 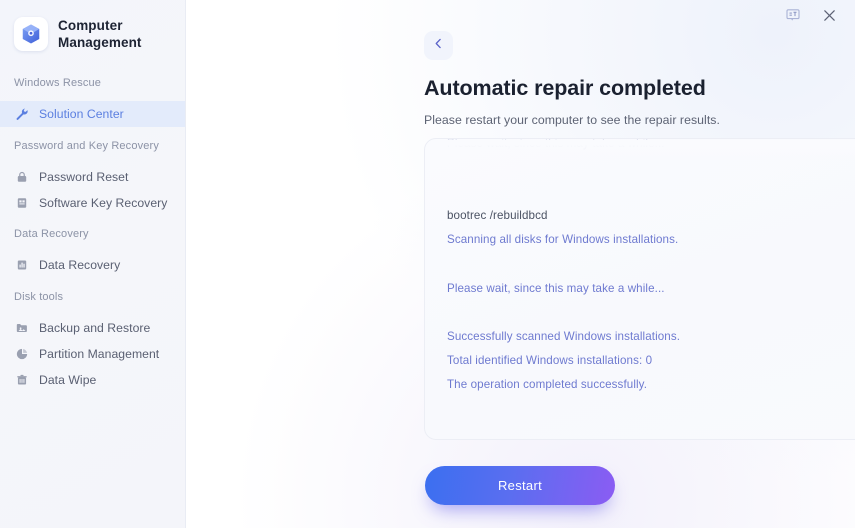 What do you see at coordinates (547, 384) in the screenshot?
I see `log-line: The operation completed successfully.` at bounding box center [547, 384].